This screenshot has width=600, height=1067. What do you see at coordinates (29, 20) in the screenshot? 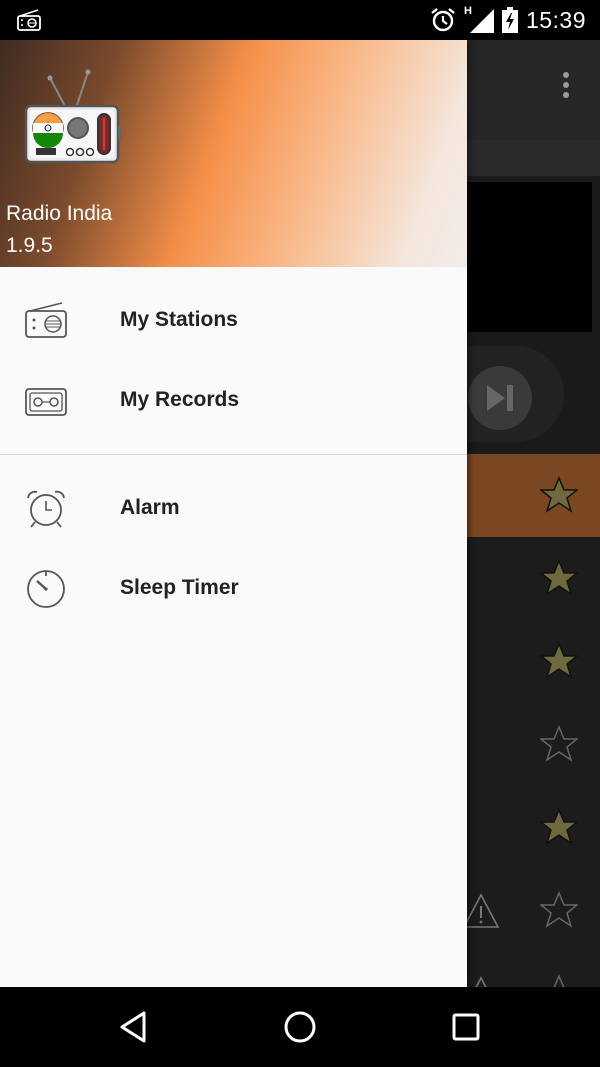
I see `radio-notification-icon` at bounding box center [29, 20].